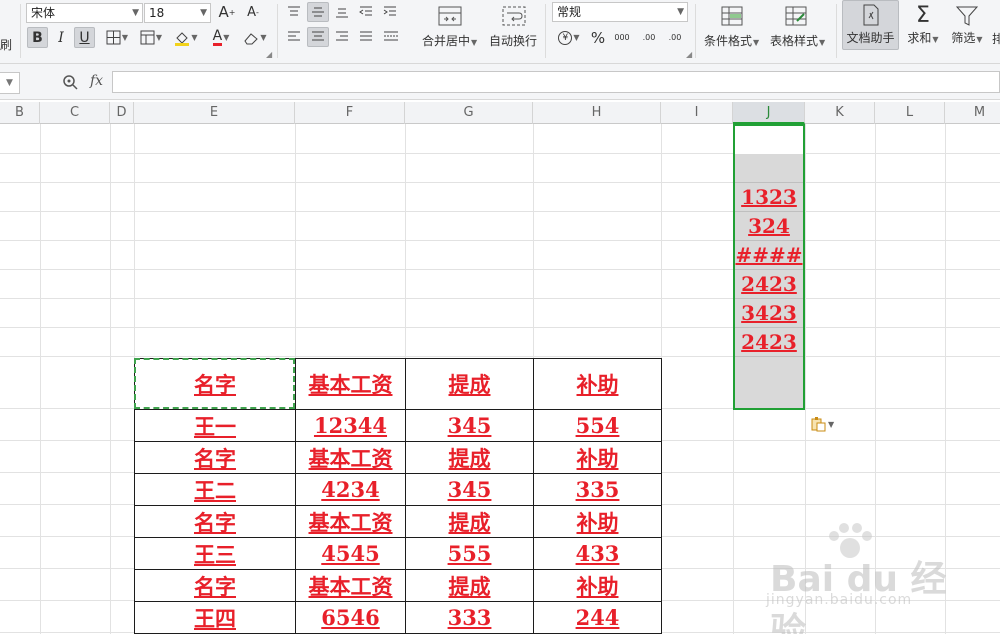 Image resolution: width=1000 pixels, height=634 pixels. What do you see at coordinates (214, 113) in the screenshot?
I see `column-header-e: E` at bounding box center [214, 113].